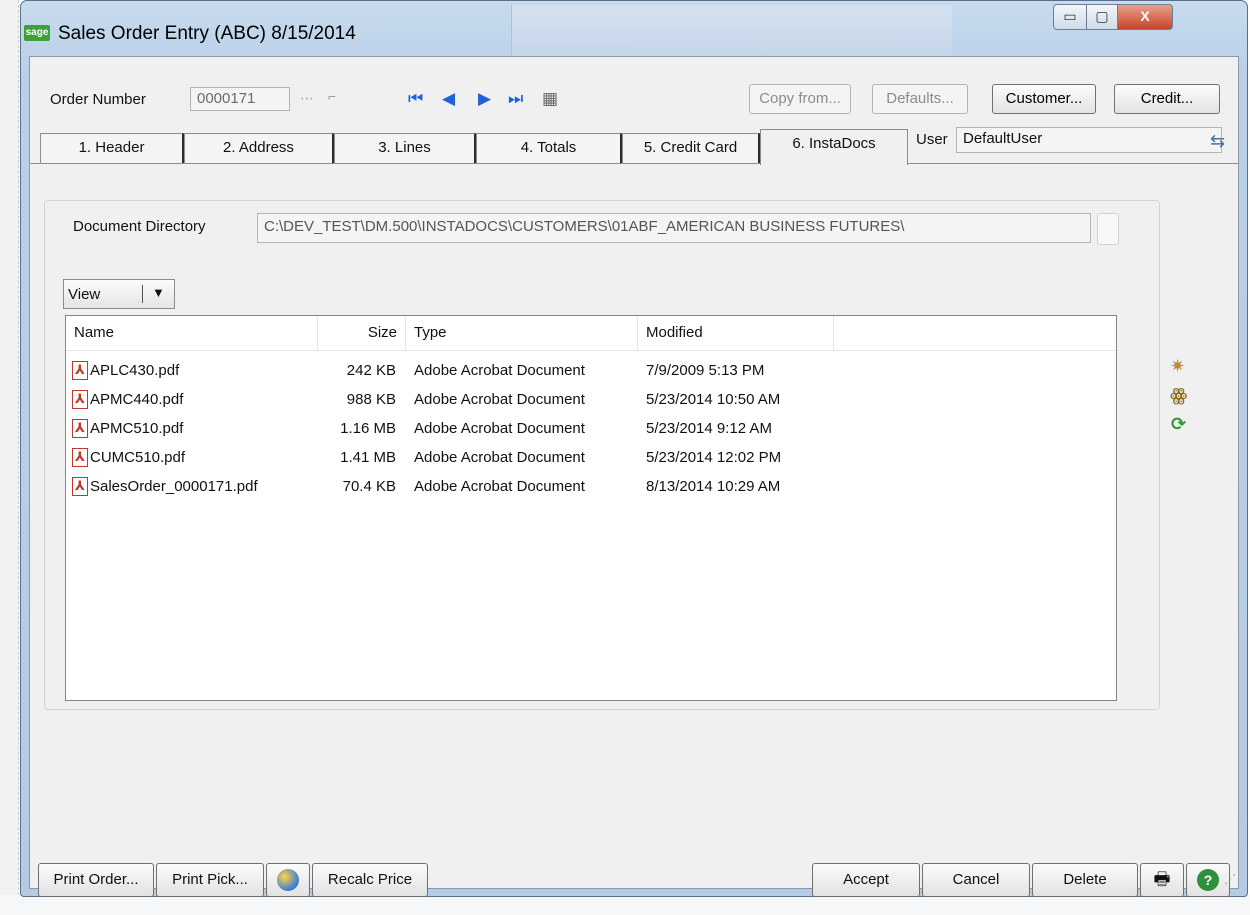 The image size is (1250, 915). What do you see at coordinates (549, 148) in the screenshot?
I see `tab-totals: 4. Totals` at bounding box center [549, 148].